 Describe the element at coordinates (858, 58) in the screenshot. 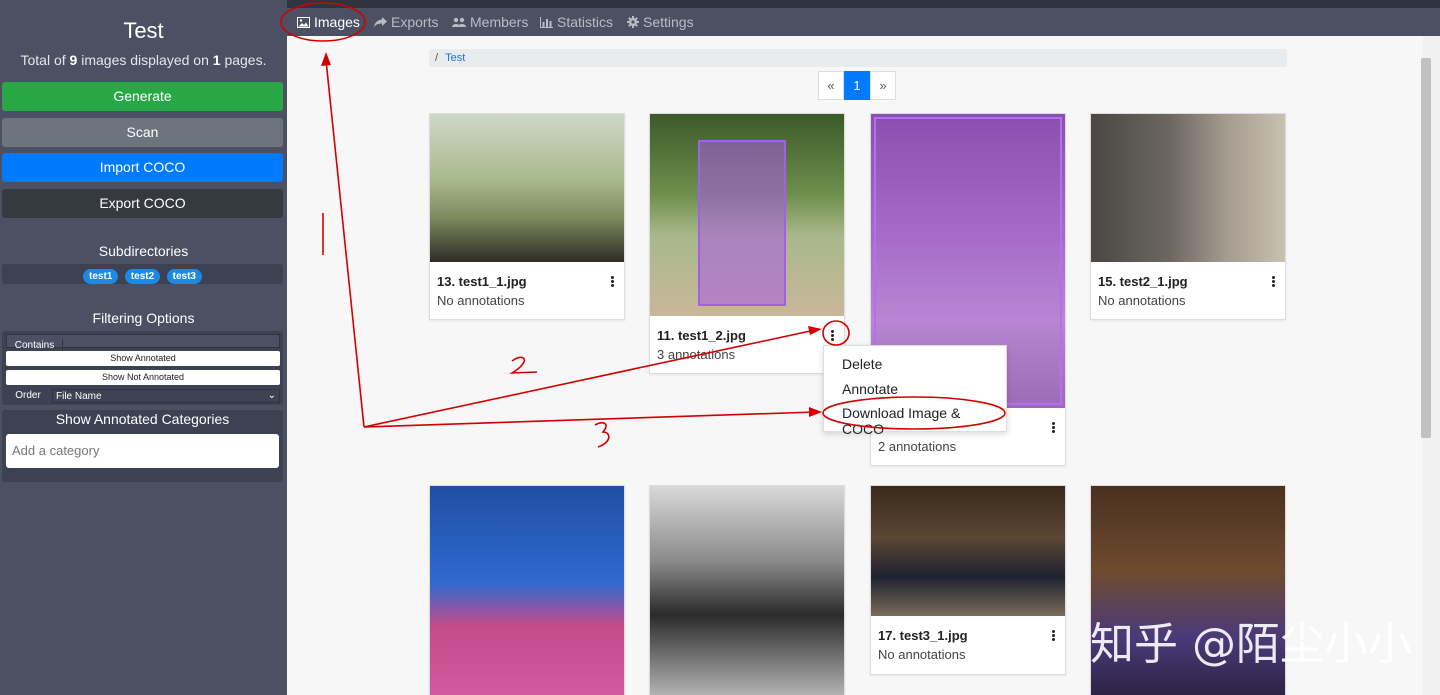

I see `breadcrumb: / Test` at that location.